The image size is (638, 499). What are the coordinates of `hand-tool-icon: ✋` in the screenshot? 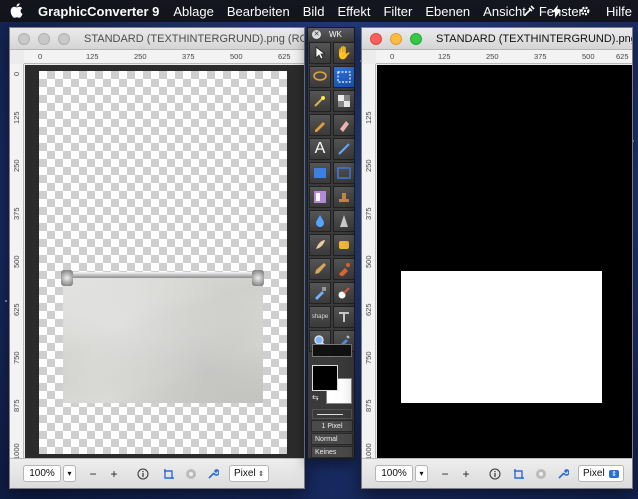 It's located at (344, 53).